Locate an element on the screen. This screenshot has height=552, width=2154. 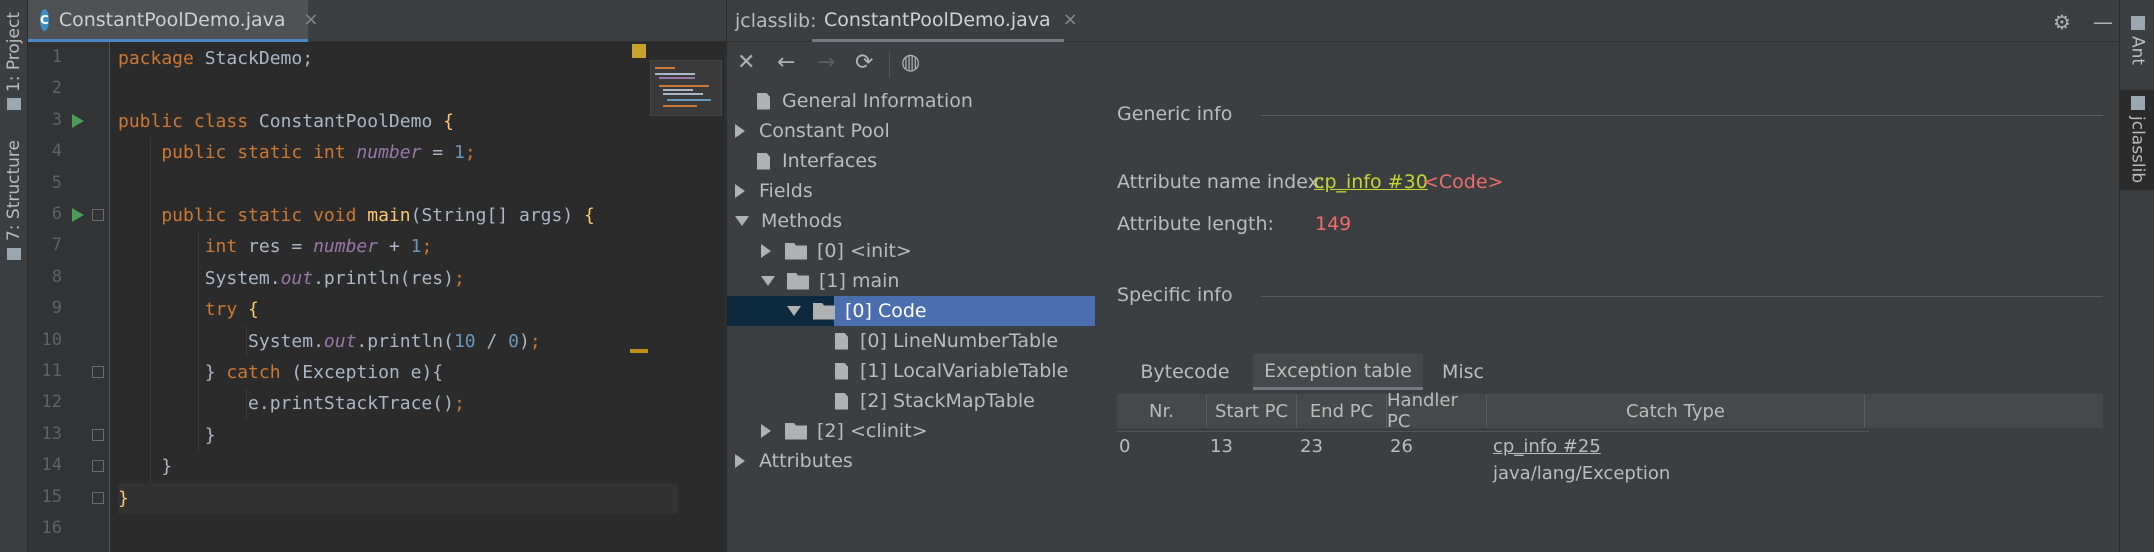
browser-globe-icon: ◍ is located at coordinates (910, 62).